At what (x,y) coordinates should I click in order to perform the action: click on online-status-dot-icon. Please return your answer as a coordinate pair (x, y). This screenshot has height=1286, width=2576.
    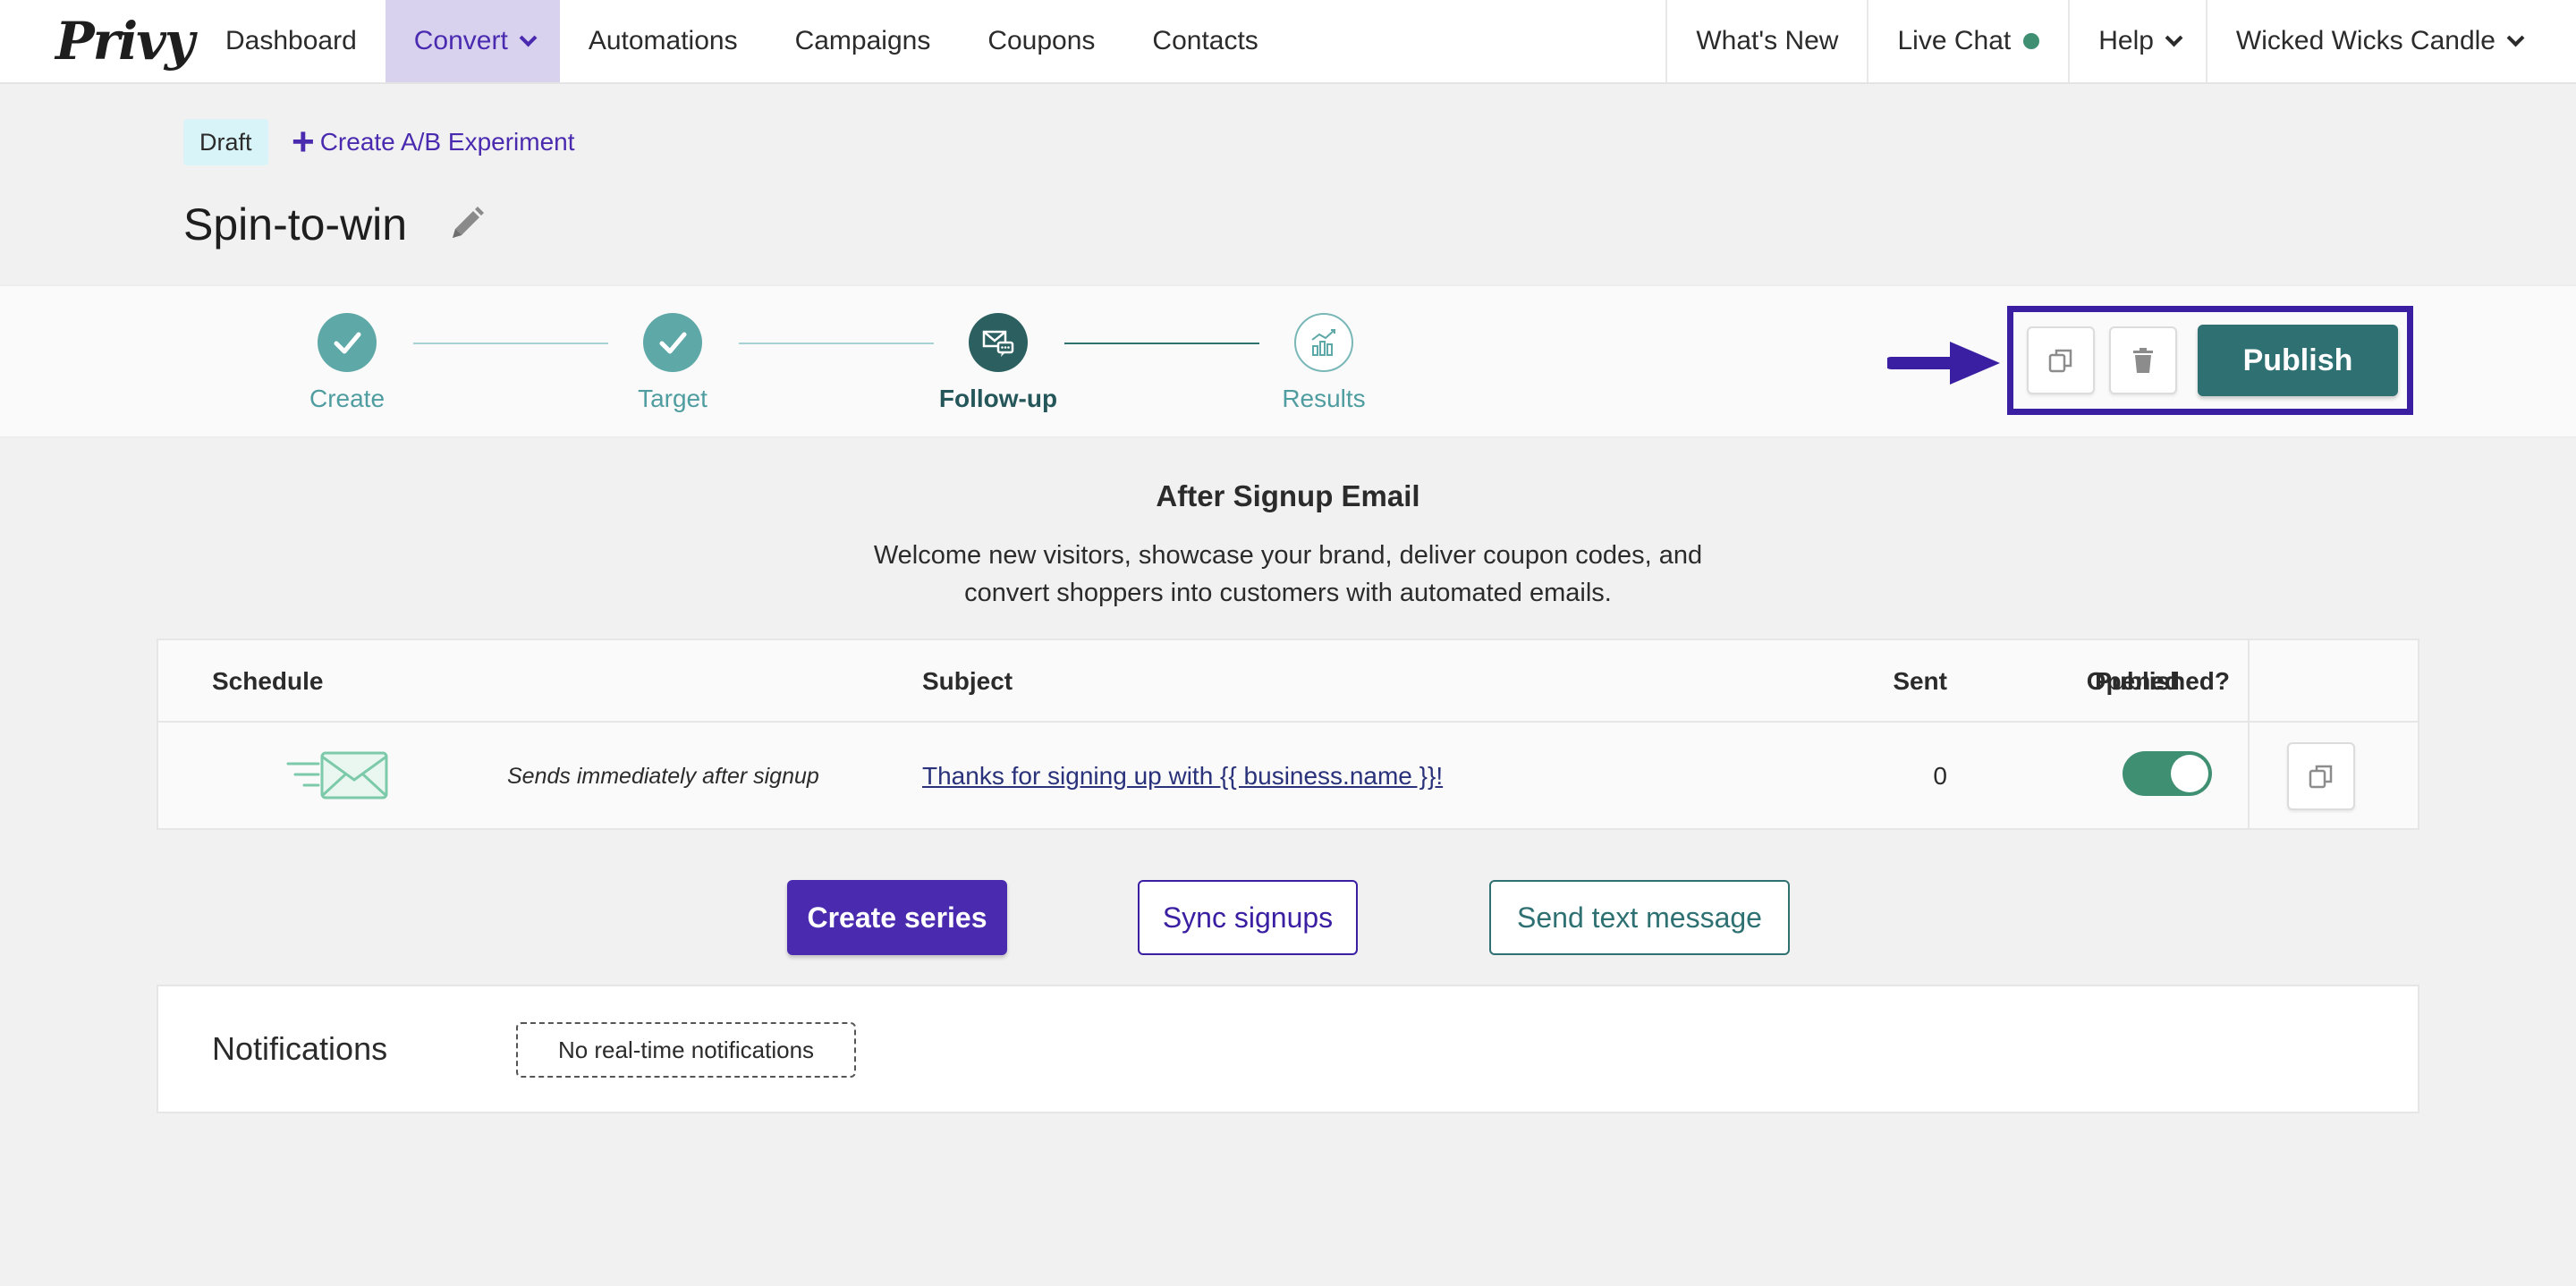
    Looking at the image, I should click on (2031, 41).